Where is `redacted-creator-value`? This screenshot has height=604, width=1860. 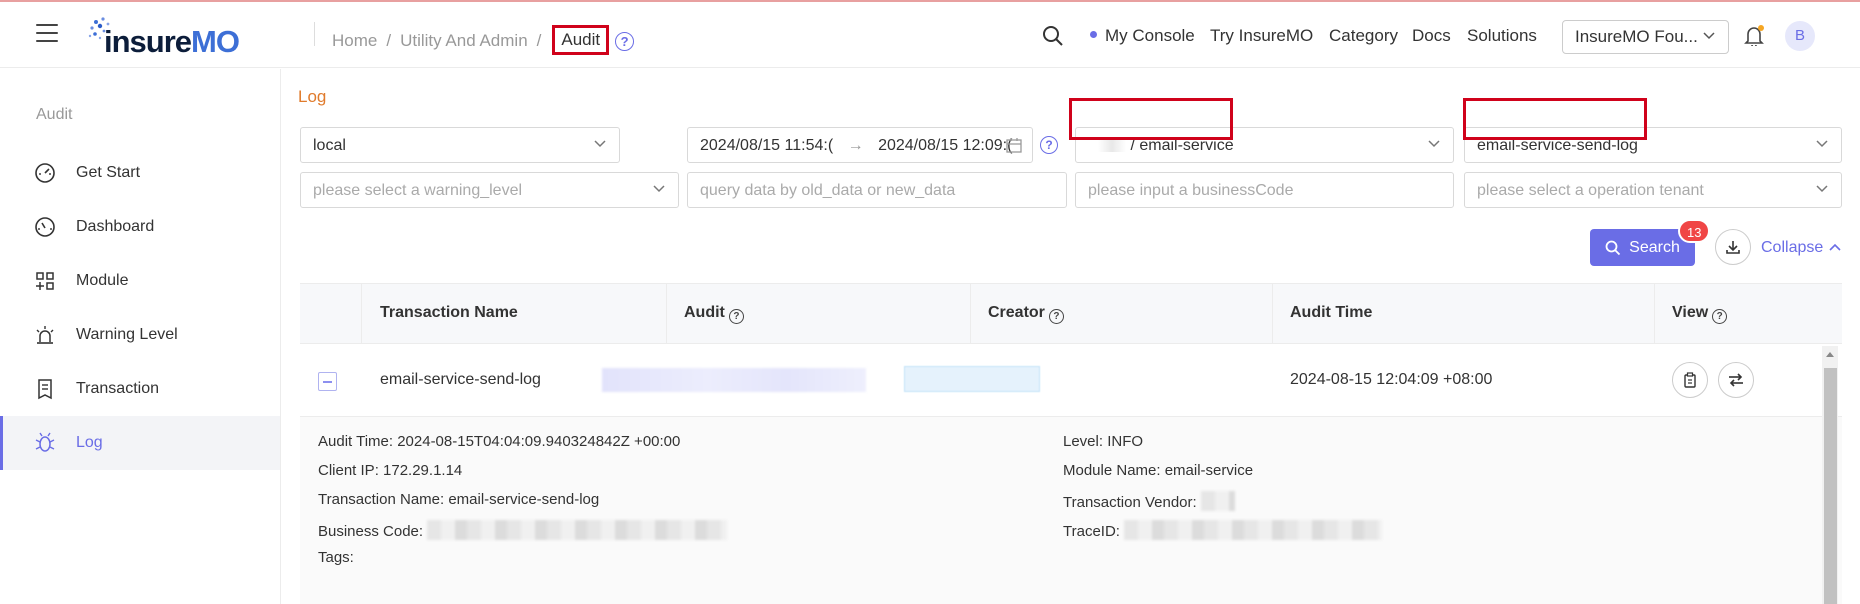
redacted-creator-value is located at coordinates (972, 379).